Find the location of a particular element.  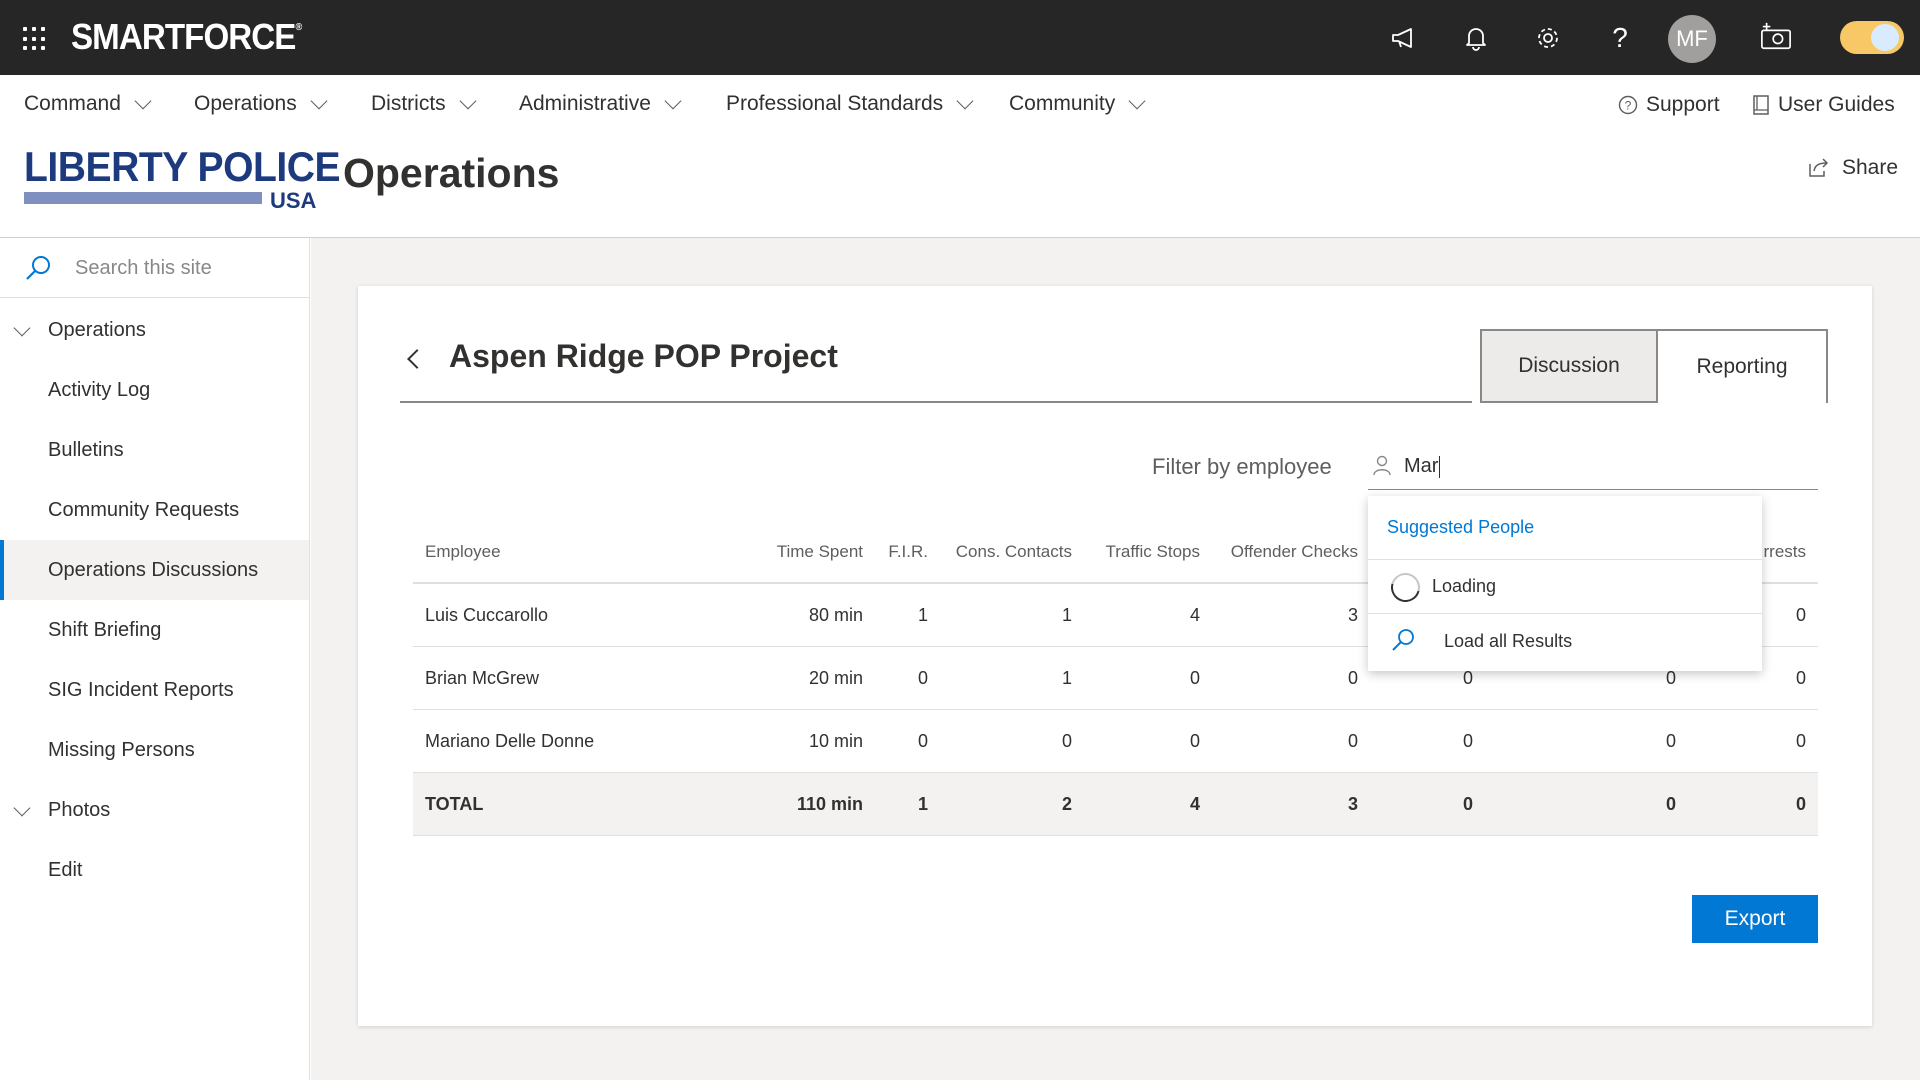

nav-label: Professional Standards is located at coordinates (835, 103).